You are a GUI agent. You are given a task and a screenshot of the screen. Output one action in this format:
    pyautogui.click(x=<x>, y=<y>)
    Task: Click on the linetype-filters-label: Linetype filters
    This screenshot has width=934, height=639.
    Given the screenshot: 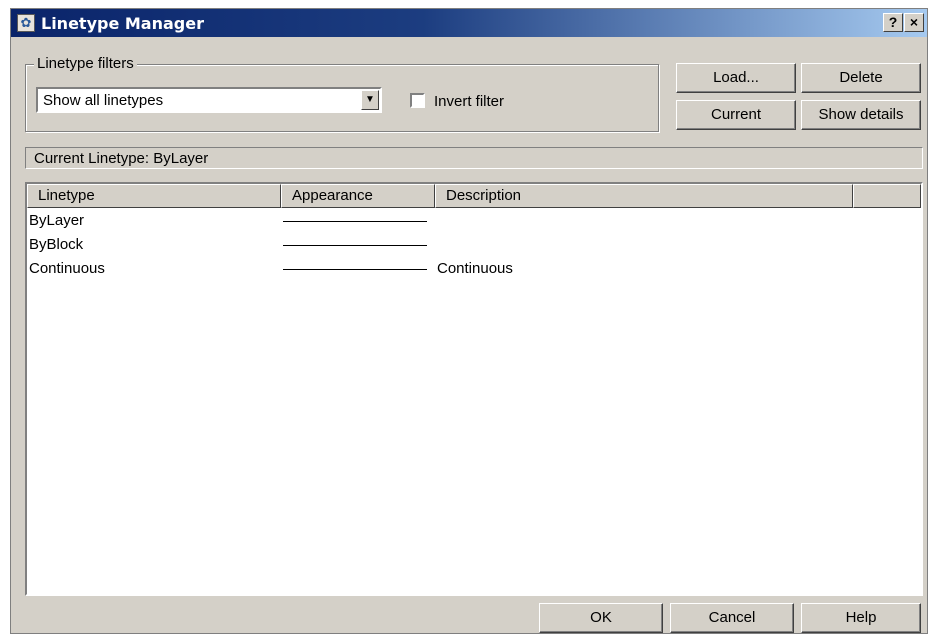 What is the action you would take?
    pyautogui.click(x=85, y=63)
    